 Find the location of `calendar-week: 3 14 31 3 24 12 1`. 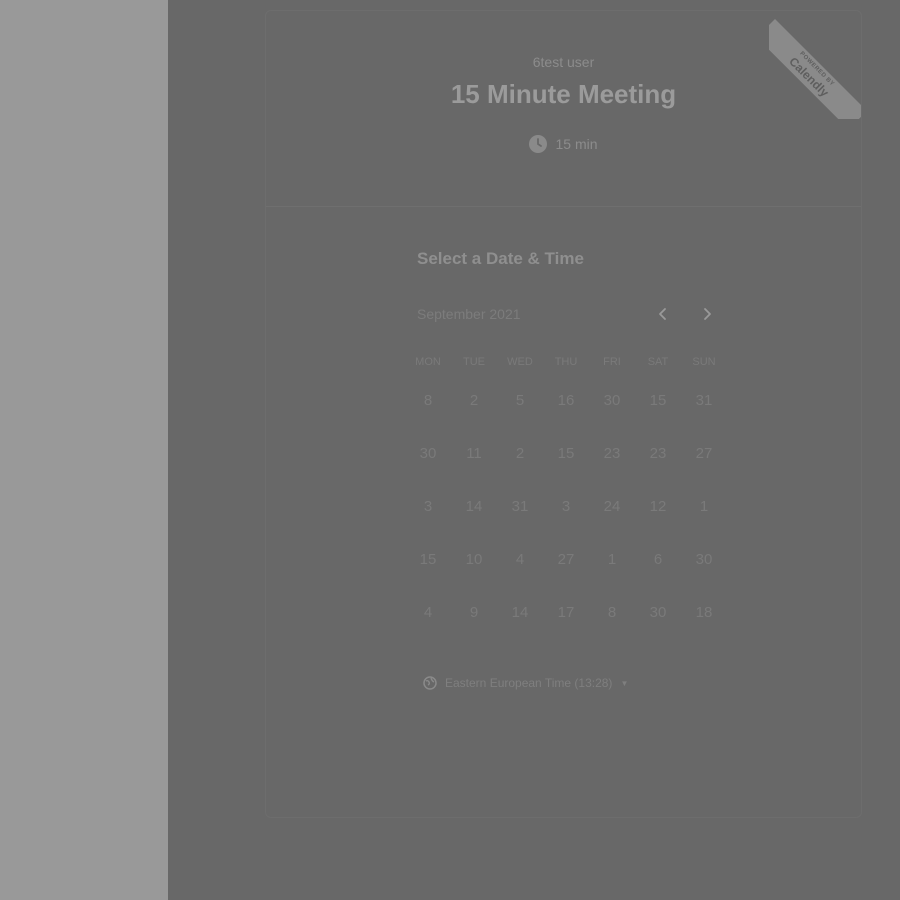

calendar-week: 3 14 31 3 24 12 1 is located at coordinates (566, 507).